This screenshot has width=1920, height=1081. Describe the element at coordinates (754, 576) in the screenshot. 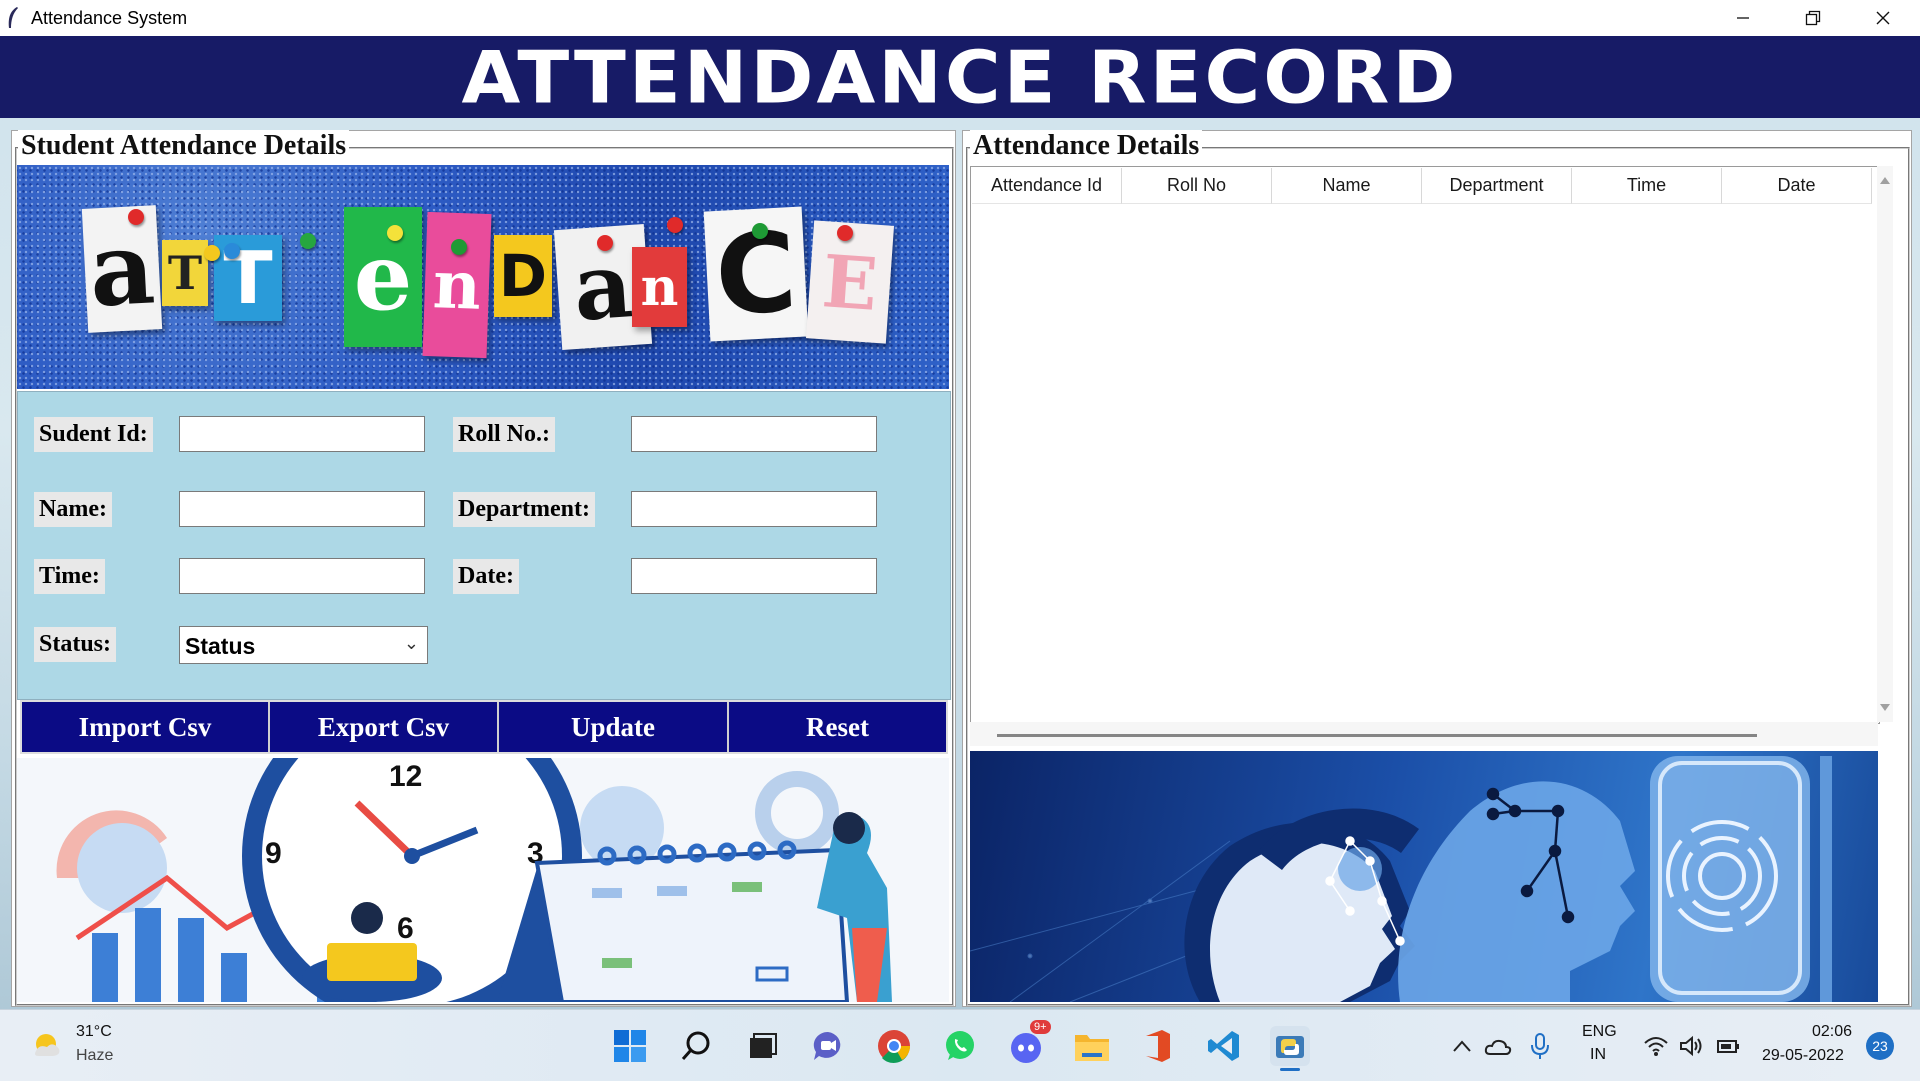

I see `date-input` at that location.